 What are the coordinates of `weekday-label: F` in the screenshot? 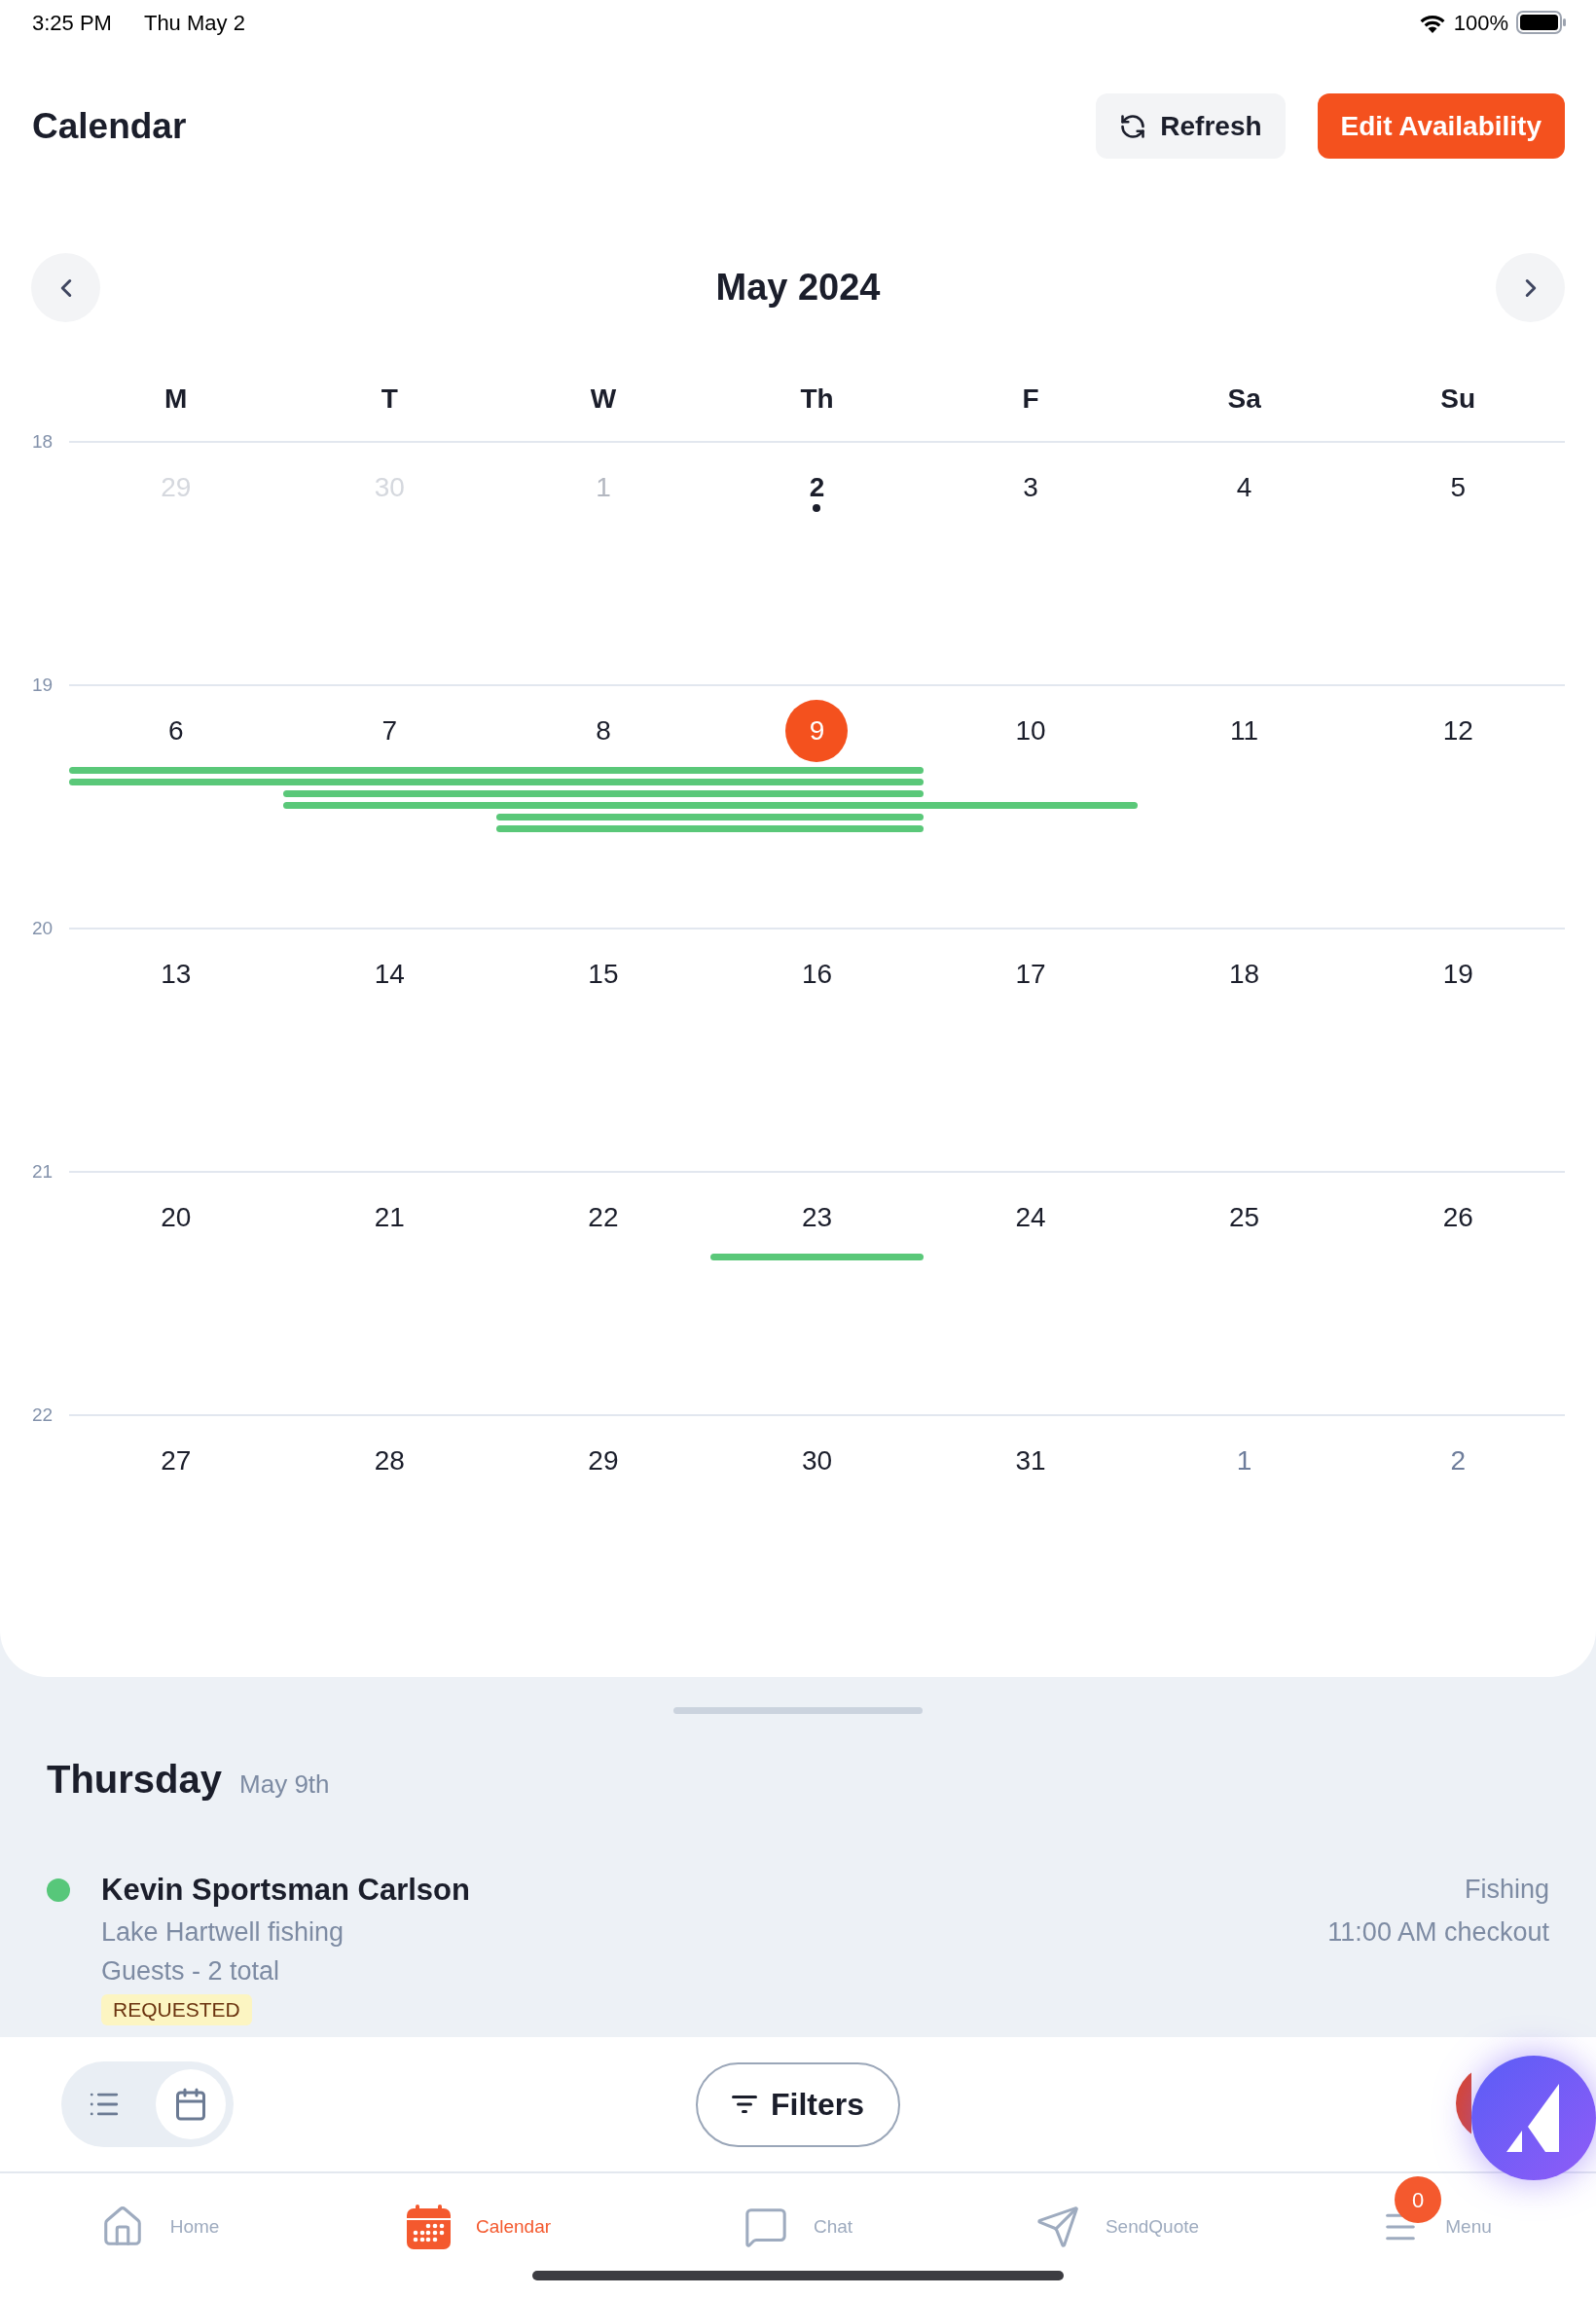 It's located at (1030, 399).